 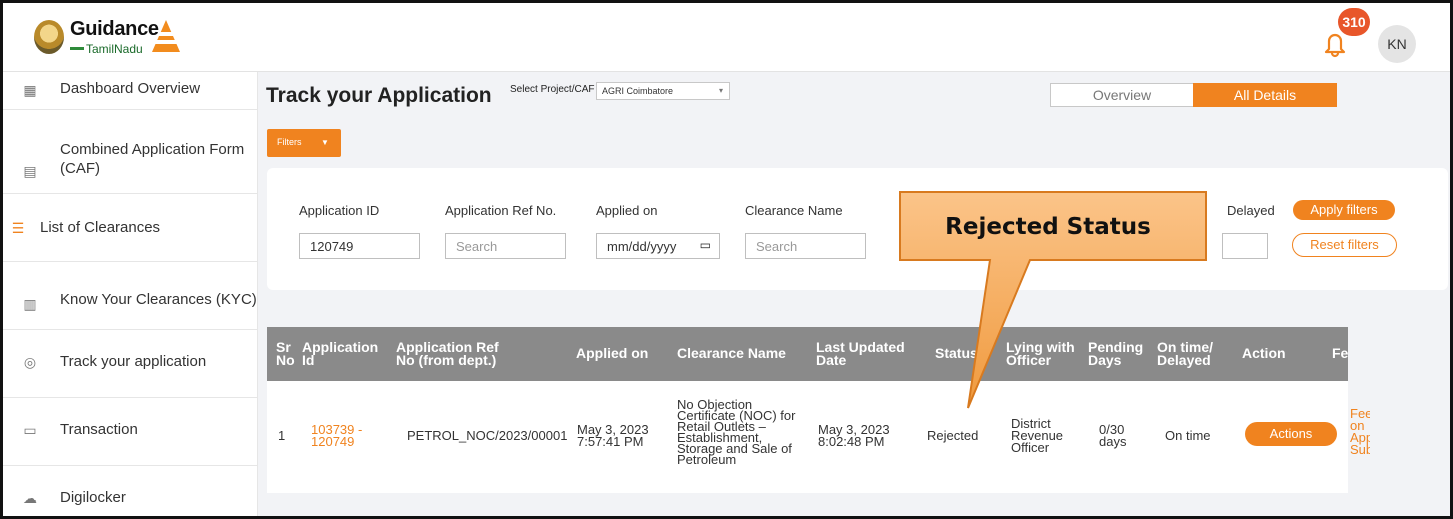 What do you see at coordinates (552, 89) in the screenshot?
I see `select-project-label: Select Project/CAF` at bounding box center [552, 89].